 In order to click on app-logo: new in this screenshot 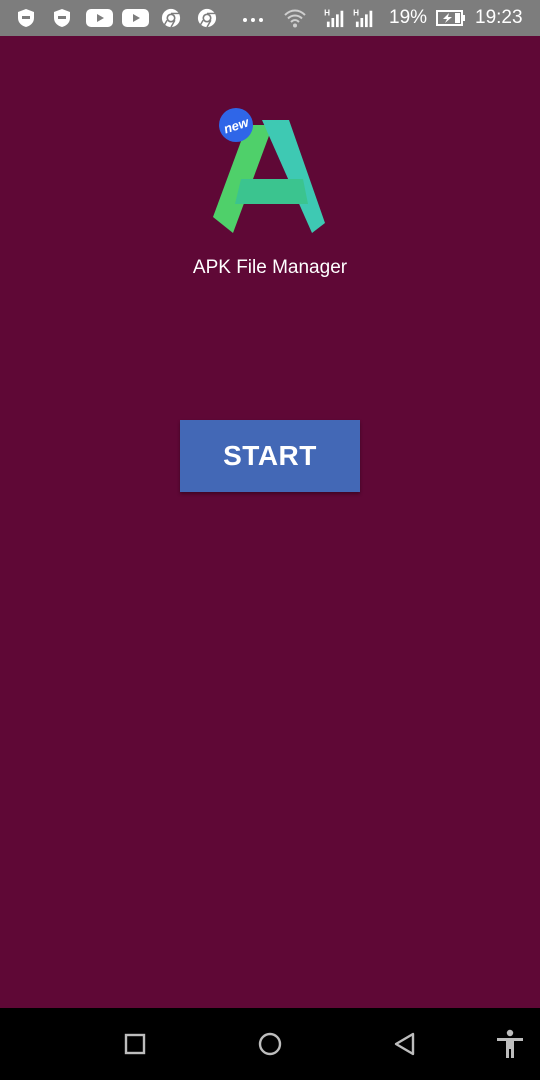, I will do `click(269, 170)`.